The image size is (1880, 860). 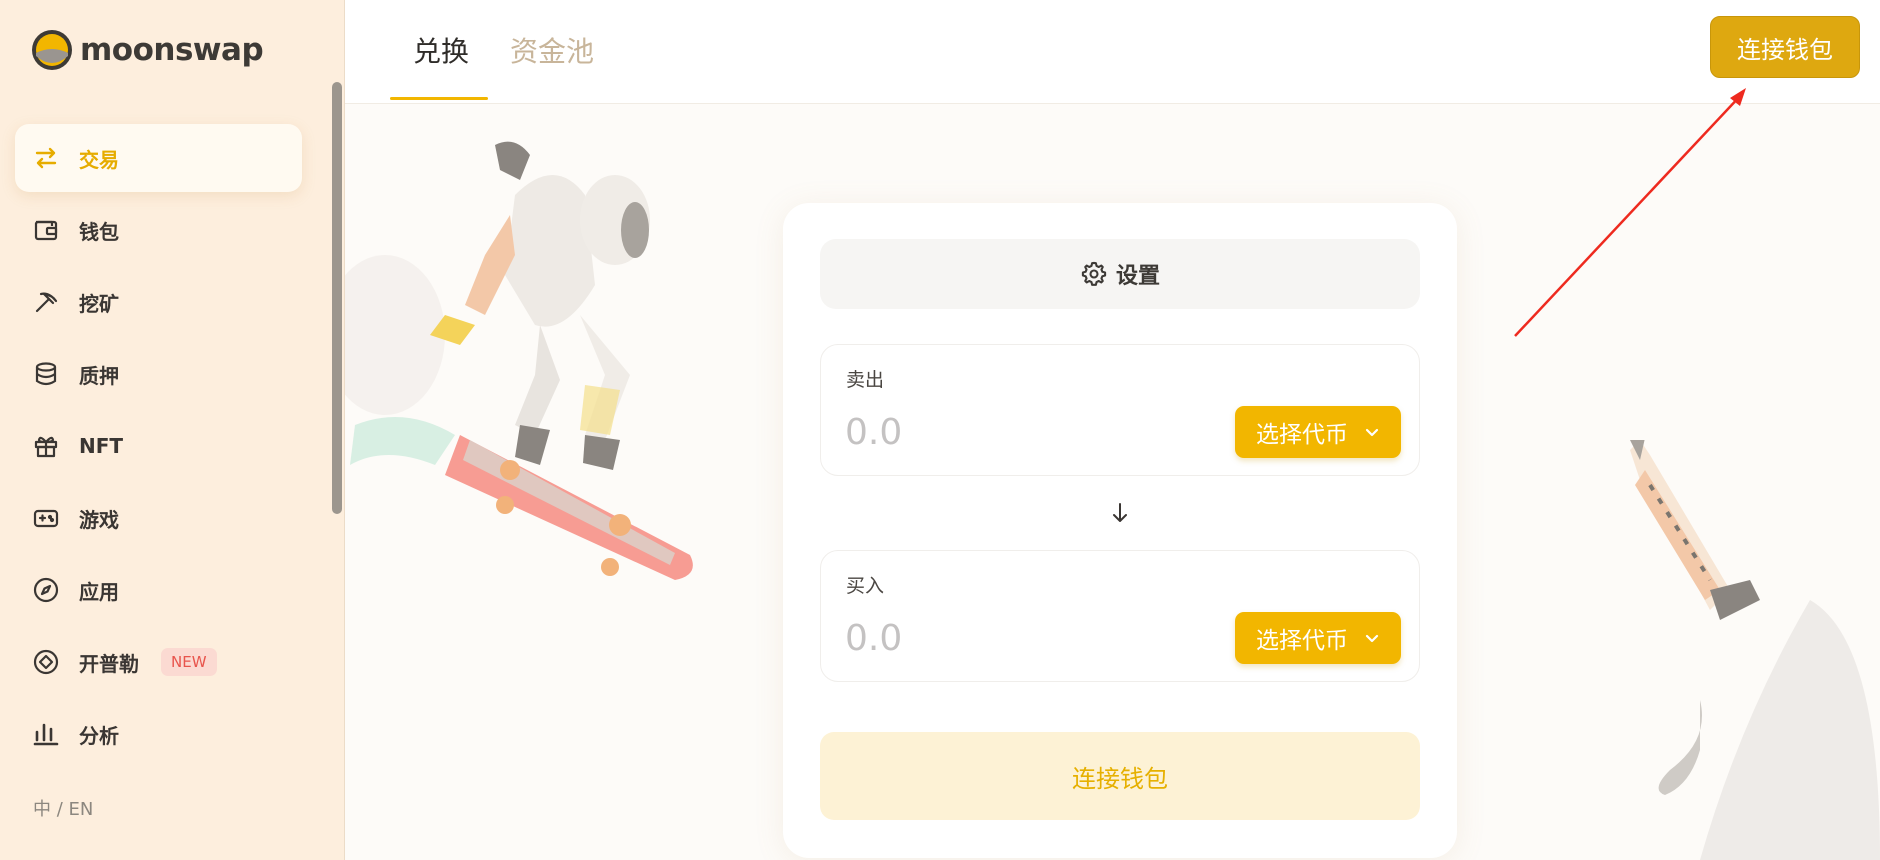 I want to click on sidebar-item-nft: NFT, so click(x=158, y=446).